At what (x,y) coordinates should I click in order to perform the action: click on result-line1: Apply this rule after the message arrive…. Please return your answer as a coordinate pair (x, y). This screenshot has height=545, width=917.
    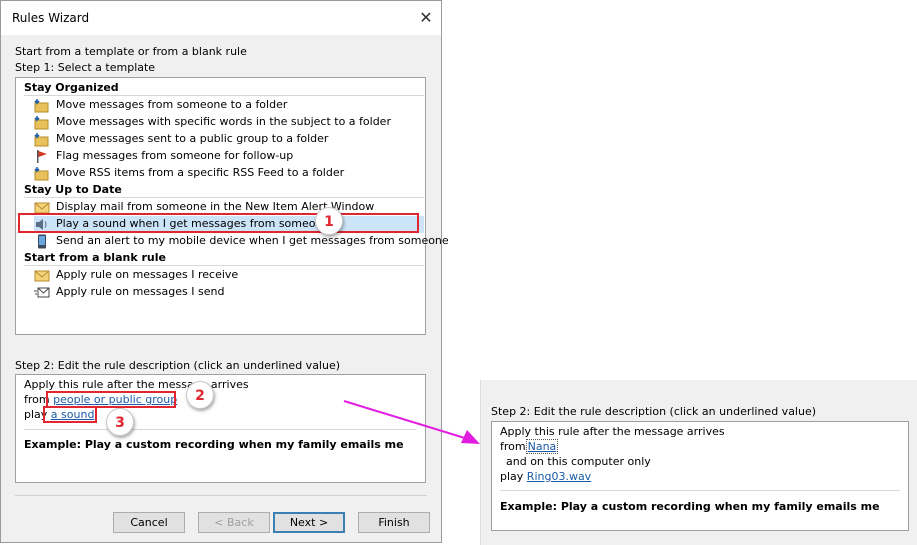
    Looking at the image, I should click on (612, 431).